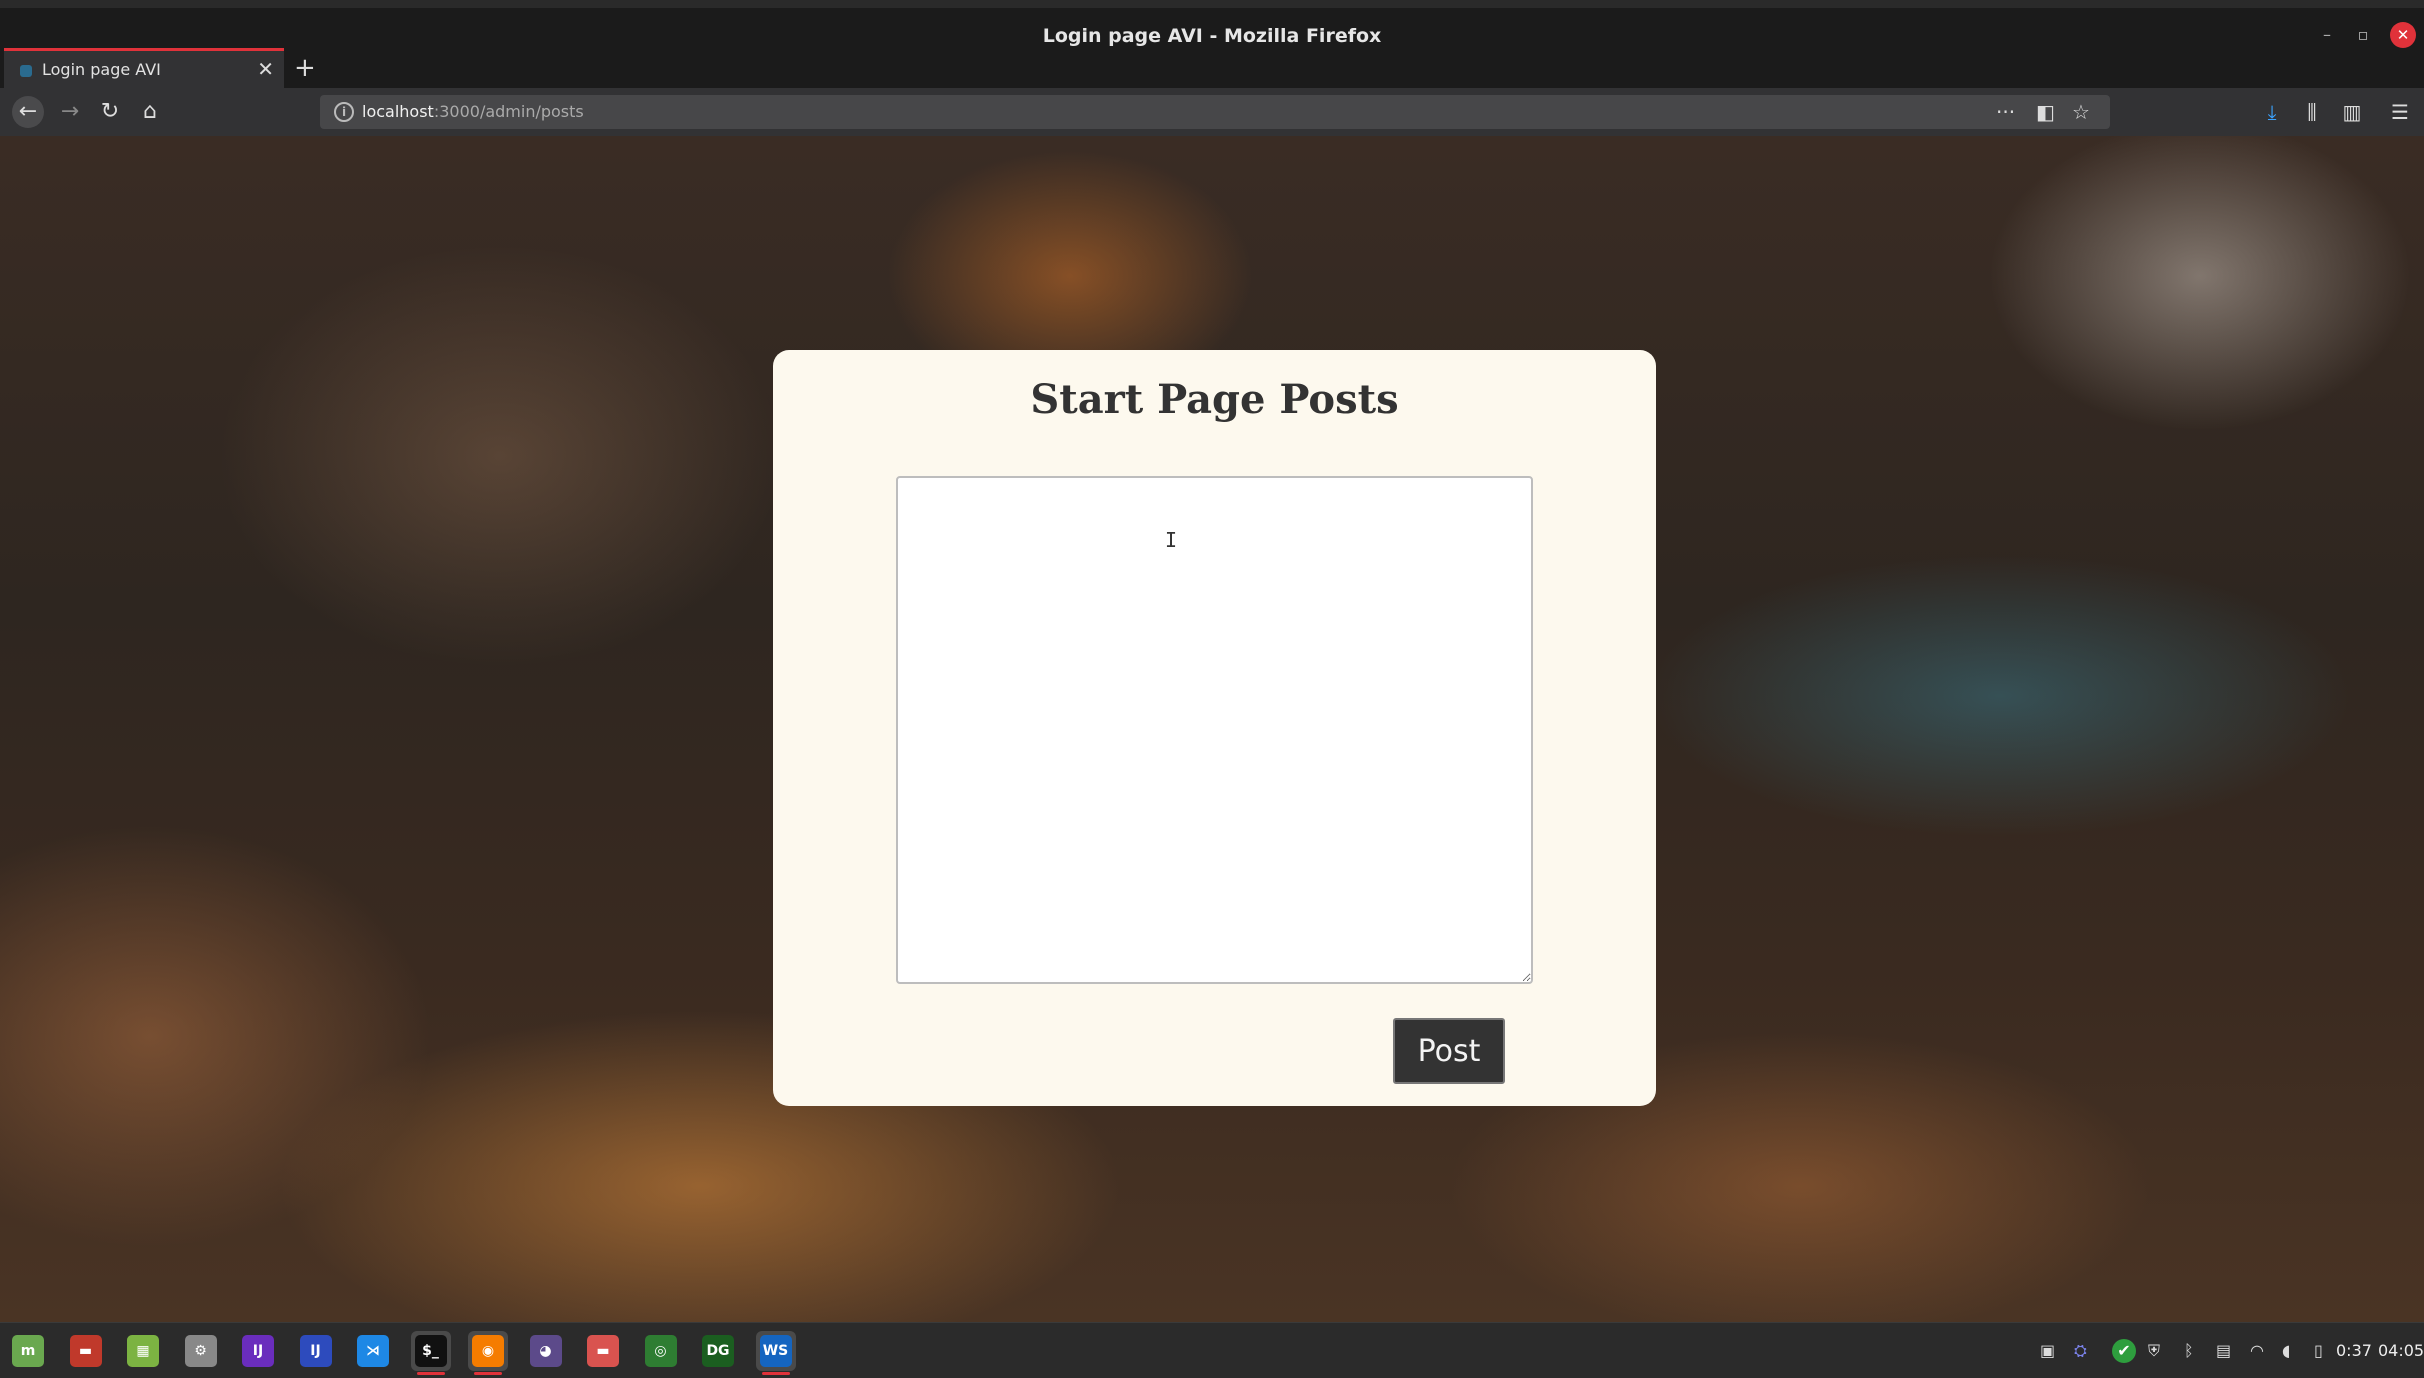 The height and width of the screenshot is (1378, 2424). I want to click on terminal-icon-glyph: $_, so click(430, 1351).